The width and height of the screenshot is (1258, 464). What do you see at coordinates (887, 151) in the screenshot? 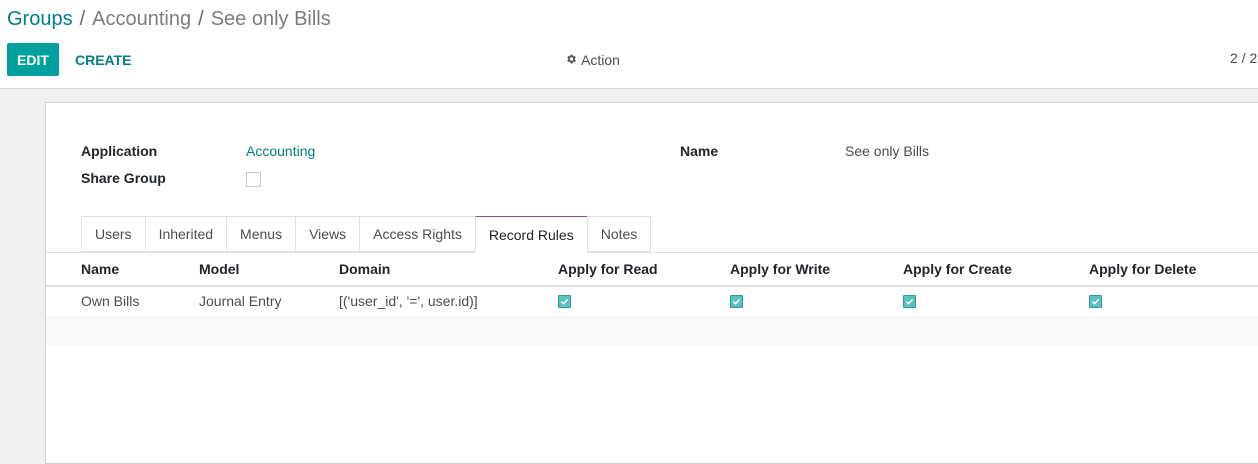
I see `name-value: See only Bills` at bounding box center [887, 151].